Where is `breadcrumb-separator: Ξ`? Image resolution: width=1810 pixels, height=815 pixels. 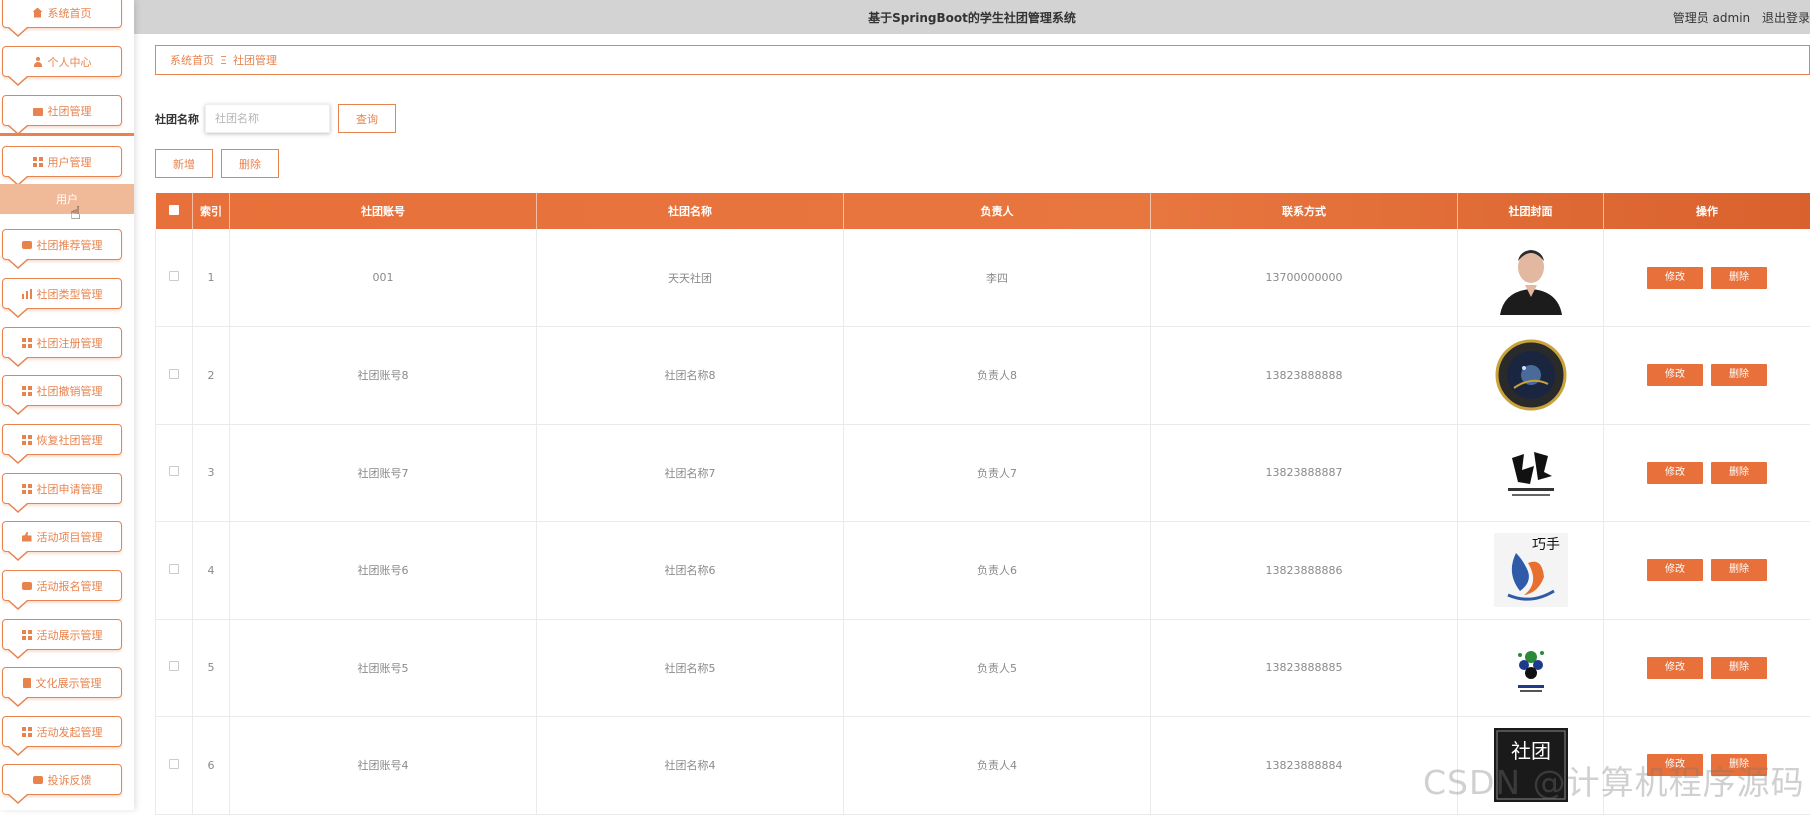
breadcrumb-separator: Ξ is located at coordinates (223, 60).